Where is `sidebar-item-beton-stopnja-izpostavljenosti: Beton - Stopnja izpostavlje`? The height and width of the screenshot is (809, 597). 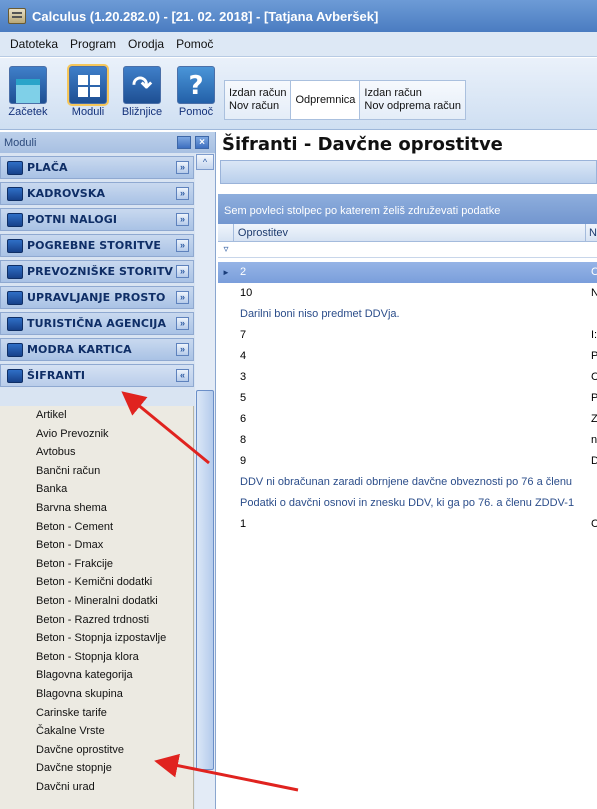
sidebar-item-beton-stopnja-izpostavljenosti: Beton - Stopnja izpostavlje is located at coordinates (96, 638).